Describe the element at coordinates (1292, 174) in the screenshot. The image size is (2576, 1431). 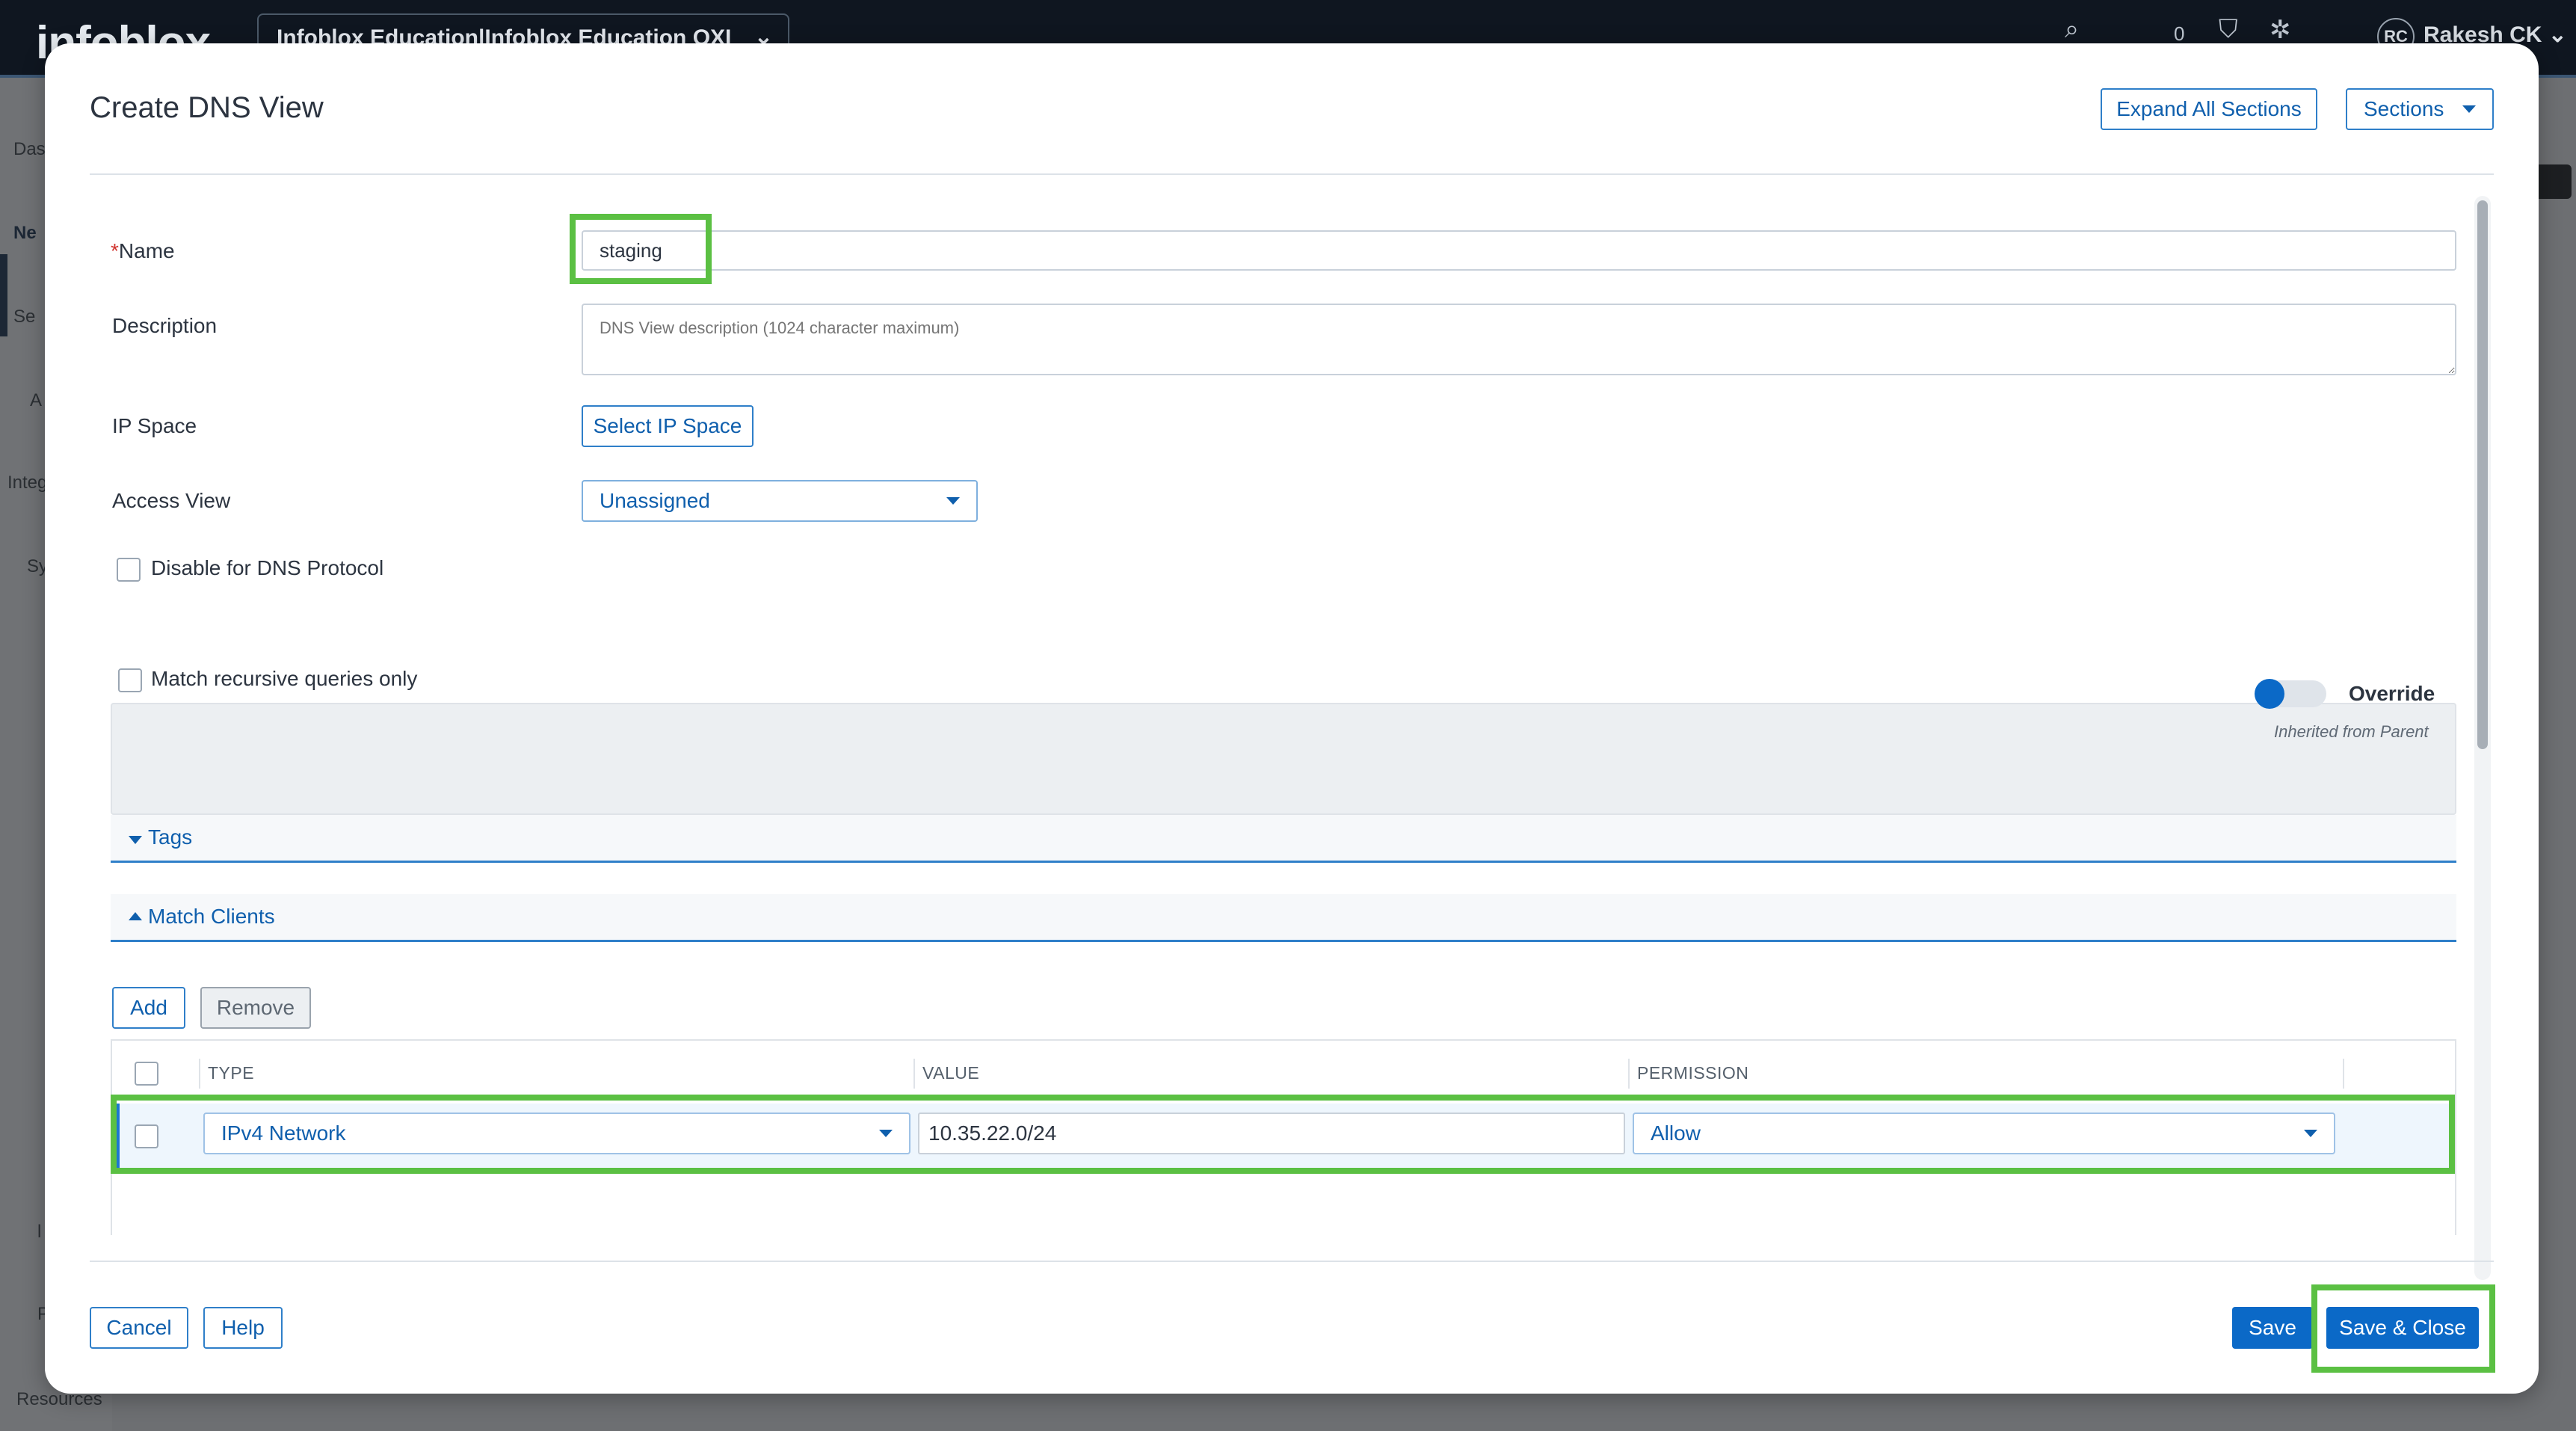
I see `header-divider` at that location.